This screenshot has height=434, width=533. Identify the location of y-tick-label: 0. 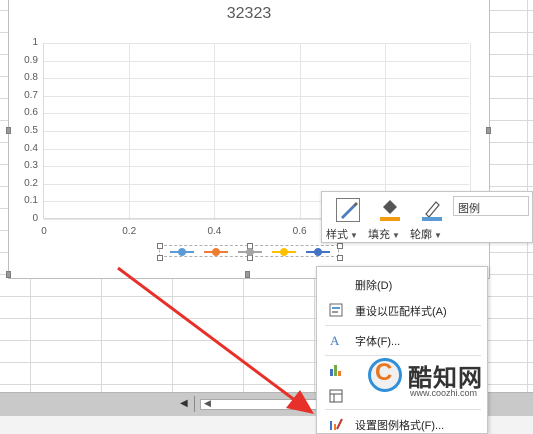
(35, 218).